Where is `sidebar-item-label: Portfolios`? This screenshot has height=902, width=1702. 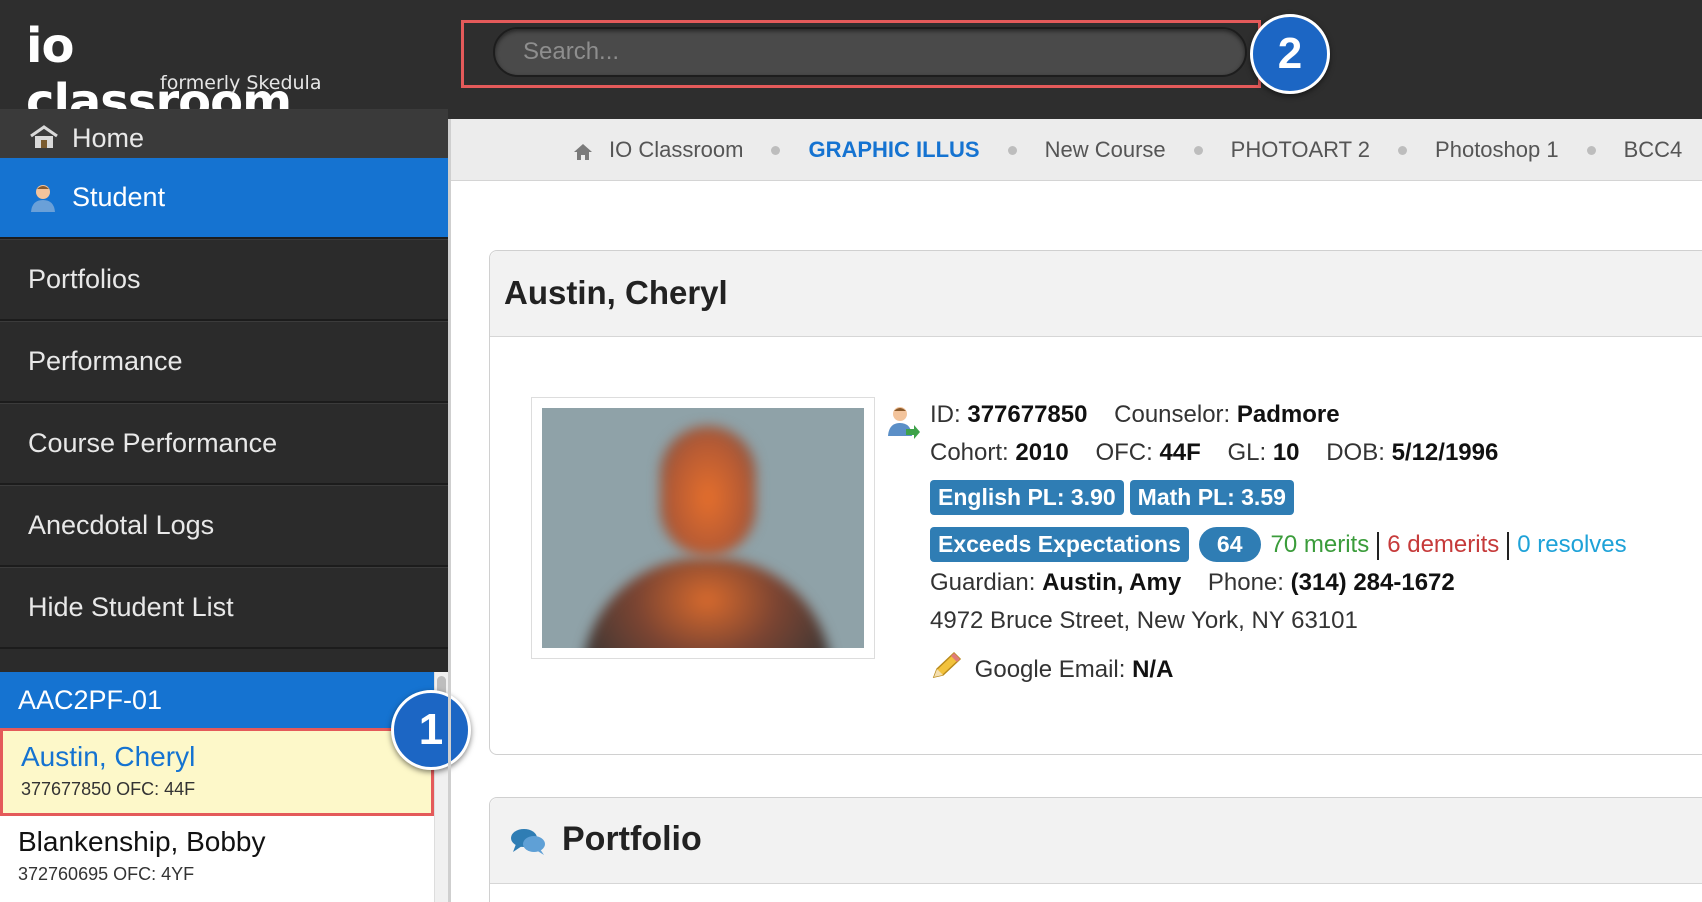
sidebar-item-label: Portfolios is located at coordinates (84, 279).